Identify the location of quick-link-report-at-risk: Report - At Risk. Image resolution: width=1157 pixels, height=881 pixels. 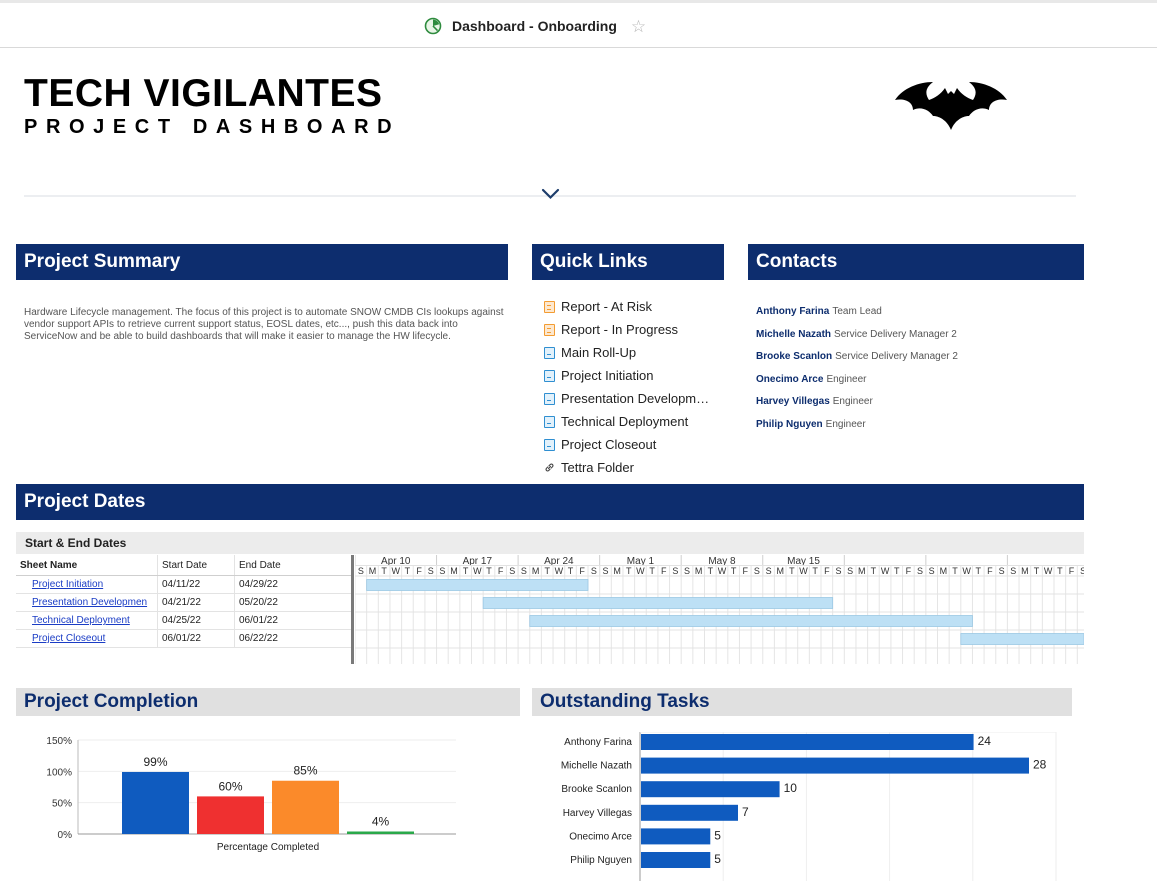
(626, 306).